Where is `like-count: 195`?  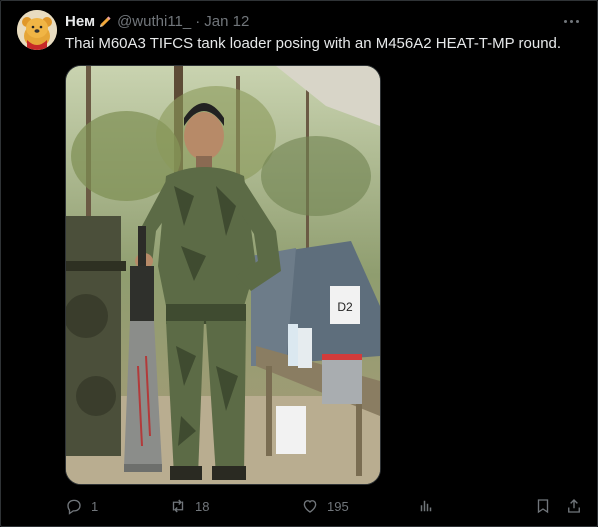 like-count: 195 is located at coordinates (338, 506).